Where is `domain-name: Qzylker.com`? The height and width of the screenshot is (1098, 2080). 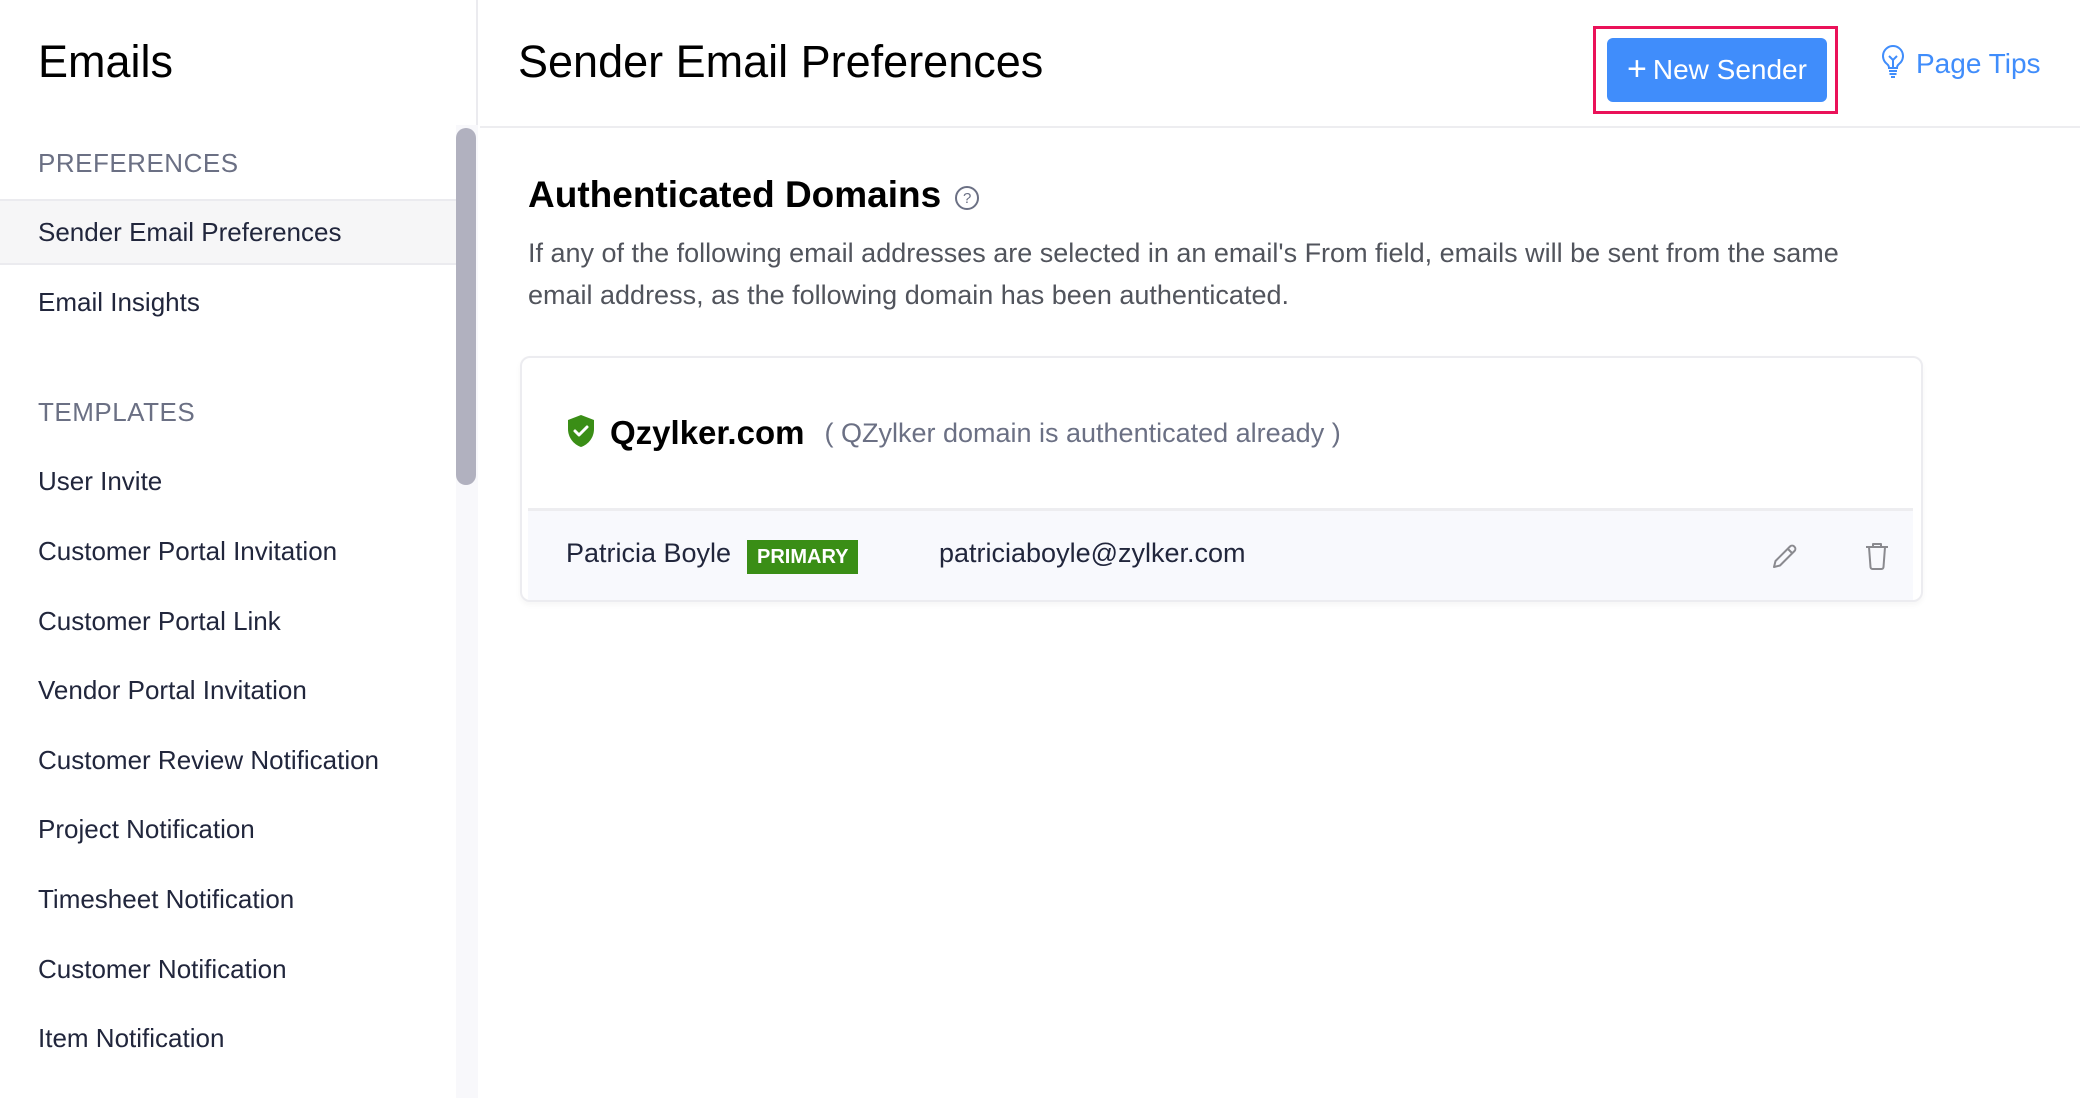
domain-name: Qzylker.com is located at coordinates (707, 432).